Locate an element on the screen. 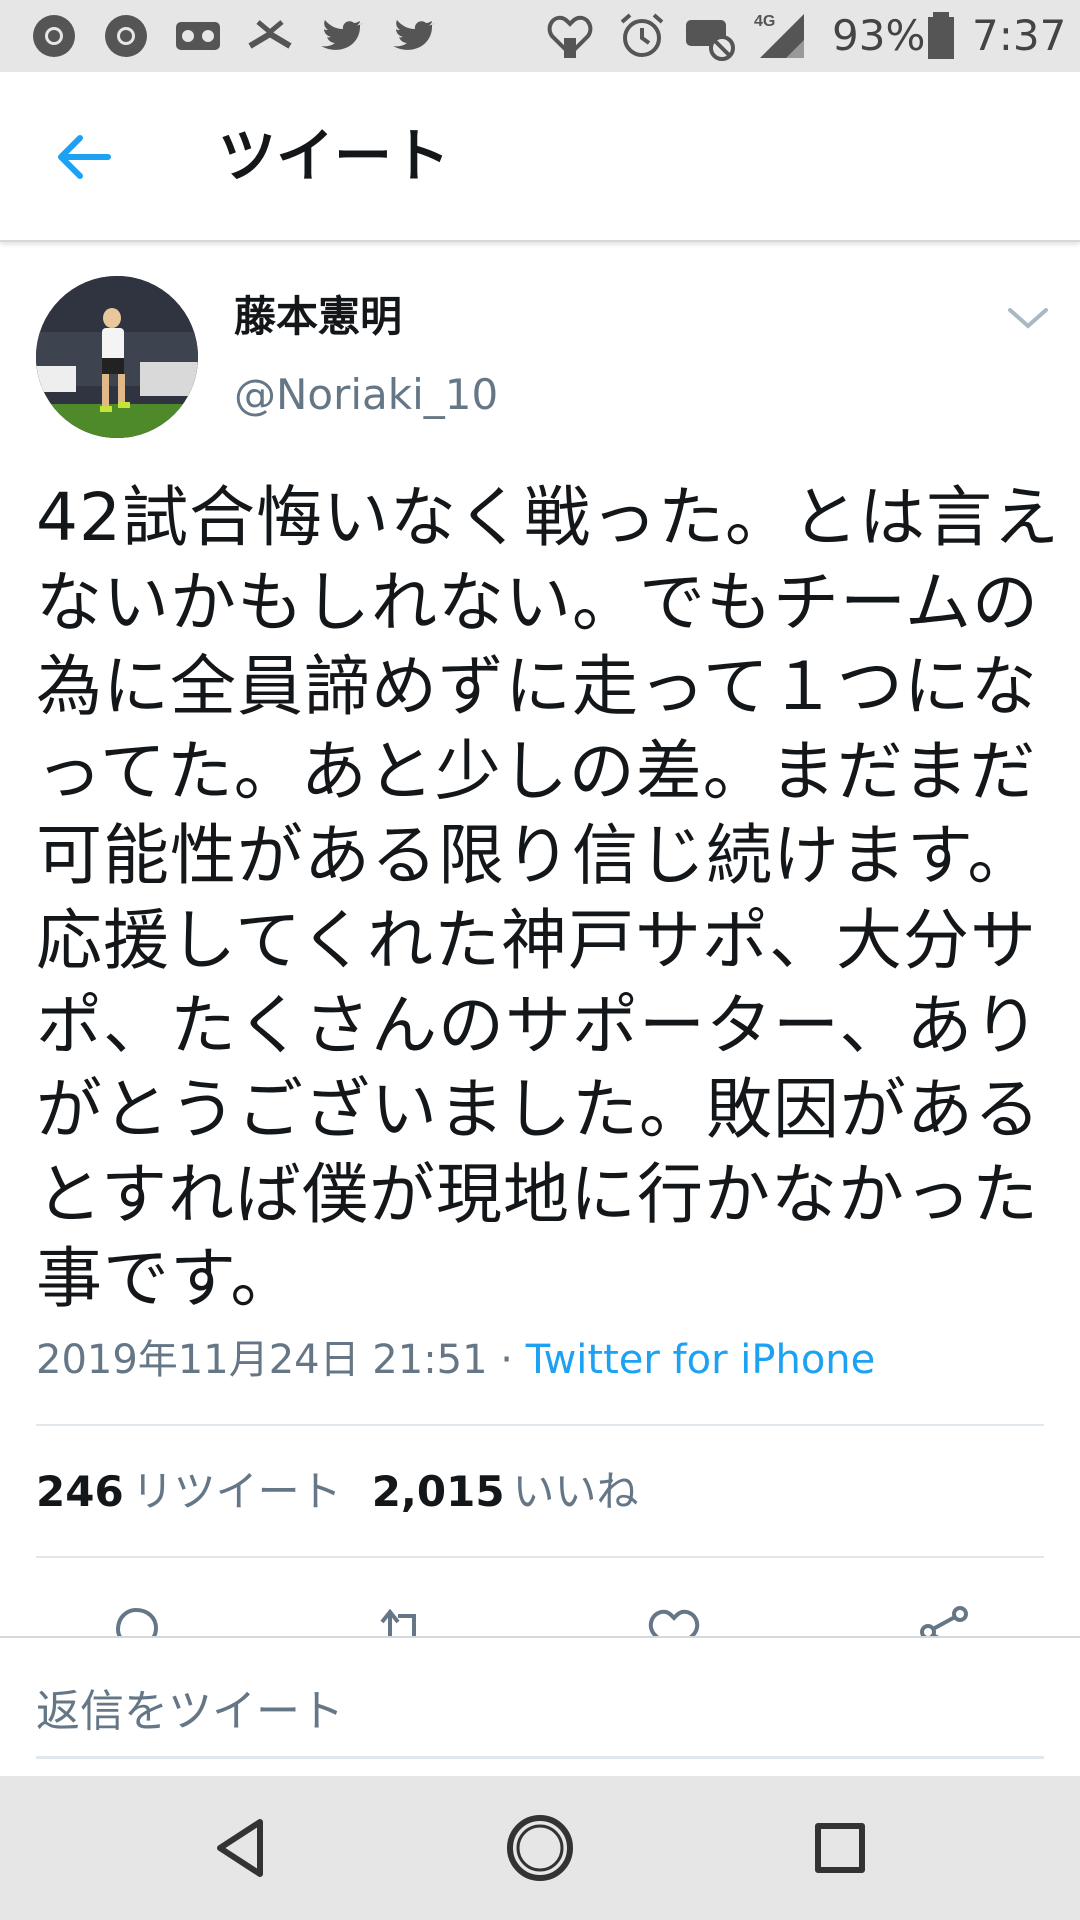  tweet-text-line: 42試合悔いなく戦った。とは言え is located at coordinates (548, 517).